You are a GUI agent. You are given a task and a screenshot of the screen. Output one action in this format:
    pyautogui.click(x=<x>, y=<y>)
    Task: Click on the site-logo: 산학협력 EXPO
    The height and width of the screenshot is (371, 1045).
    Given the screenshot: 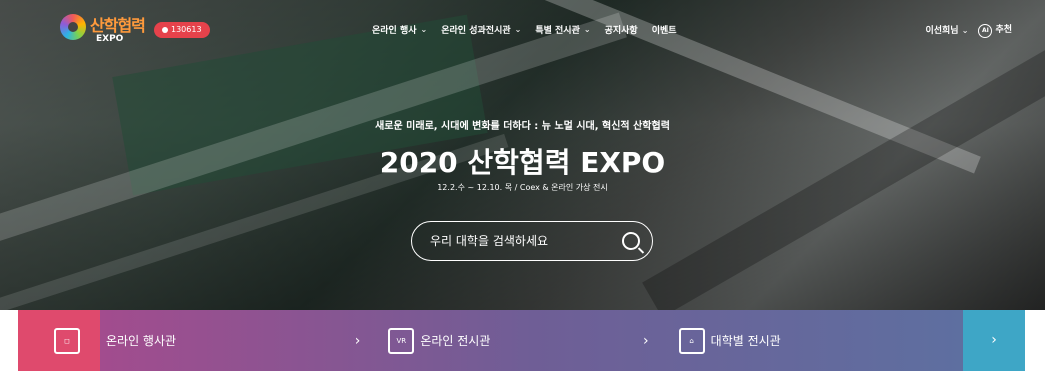 What is the action you would take?
    pyautogui.click(x=105, y=29)
    